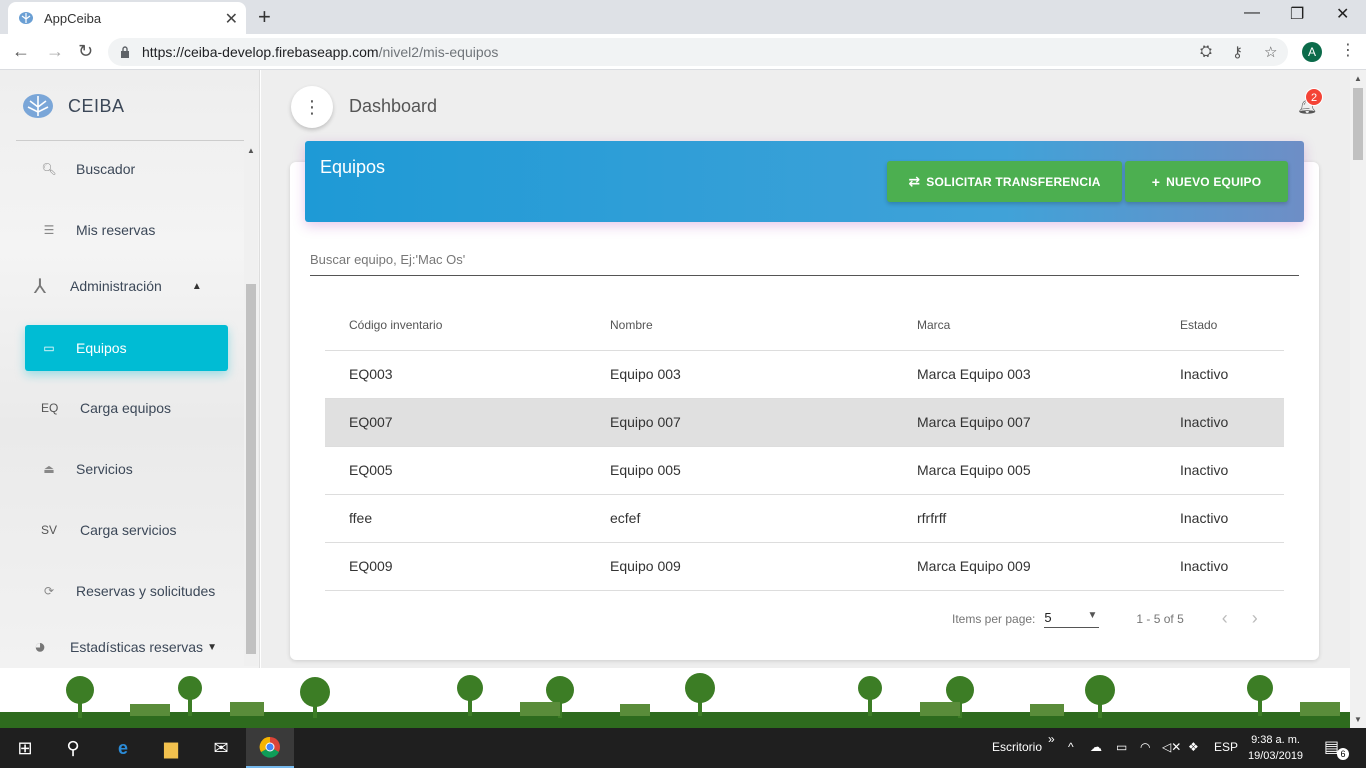 The height and width of the screenshot is (768, 1366). Describe the element at coordinates (1145, 747) in the screenshot. I see `wifi-icon: ◠` at that location.